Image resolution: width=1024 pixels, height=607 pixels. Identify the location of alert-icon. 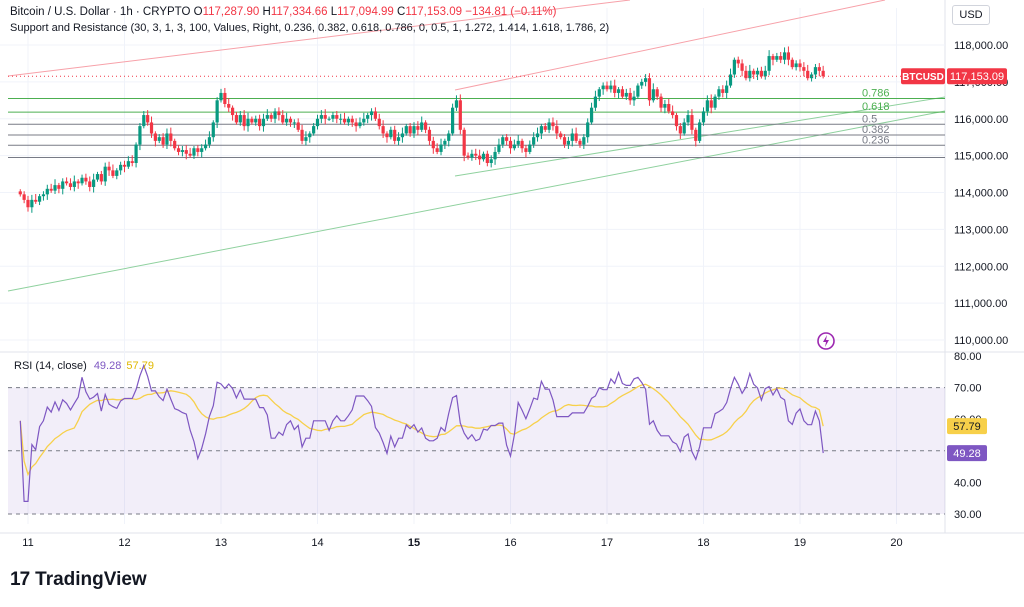
(826, 341).